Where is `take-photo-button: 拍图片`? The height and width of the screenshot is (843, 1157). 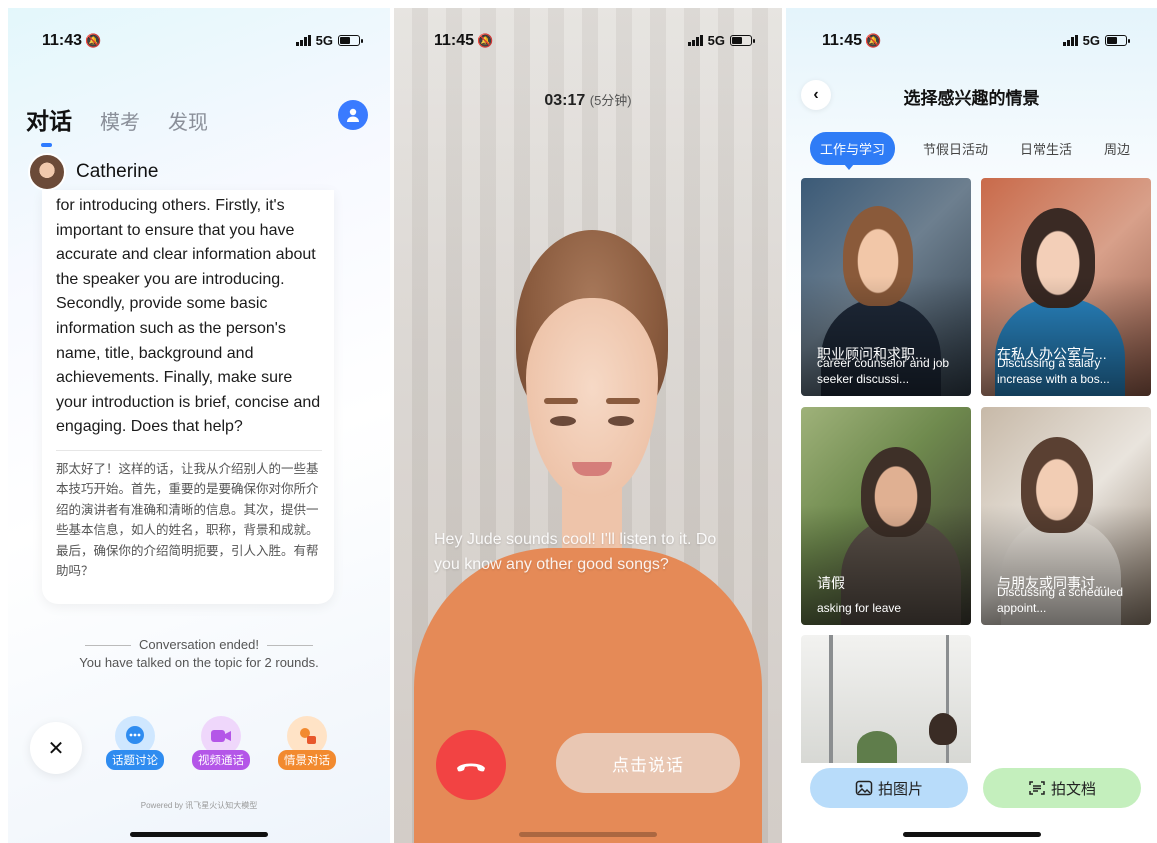
take-photo-button: 拍图片 is located at coordinates (889, 788).